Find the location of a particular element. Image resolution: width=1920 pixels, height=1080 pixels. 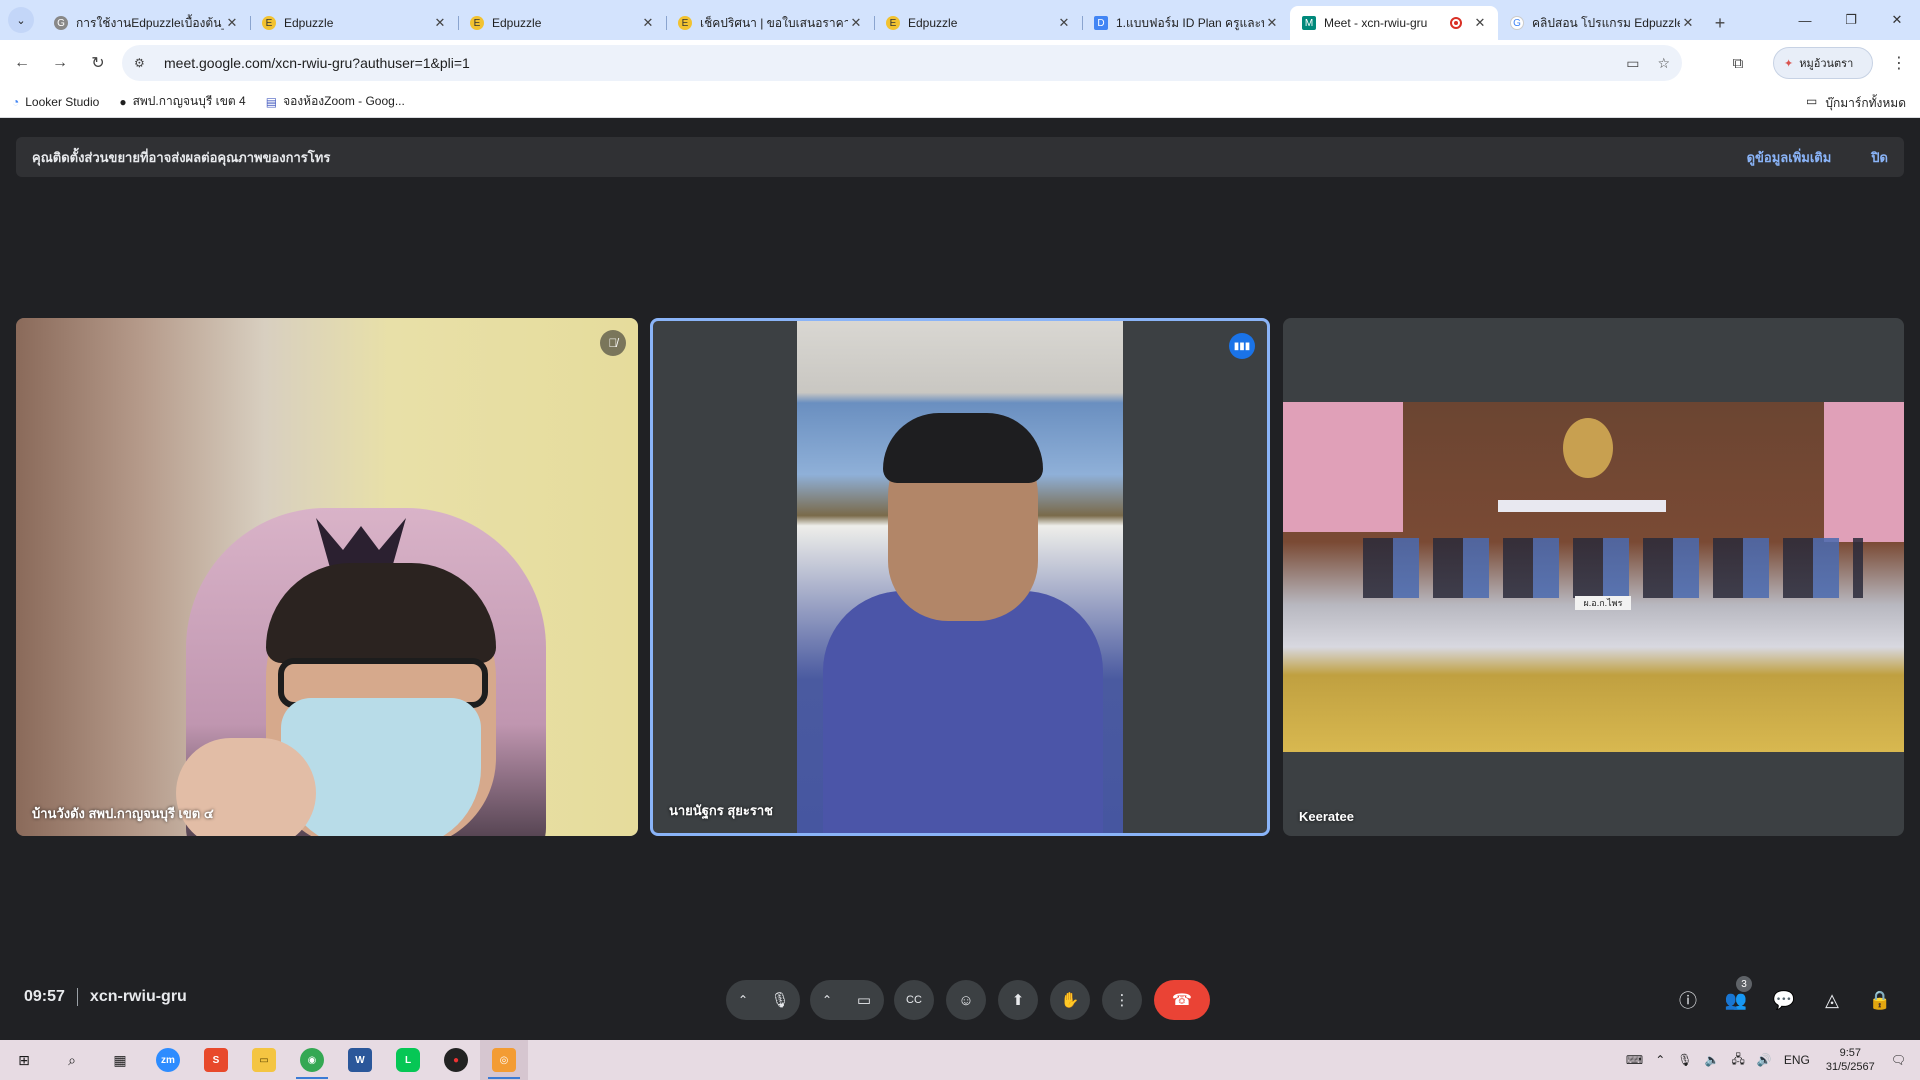

notifications-icon: 🗨 is located at coordinates (1898, 1060).